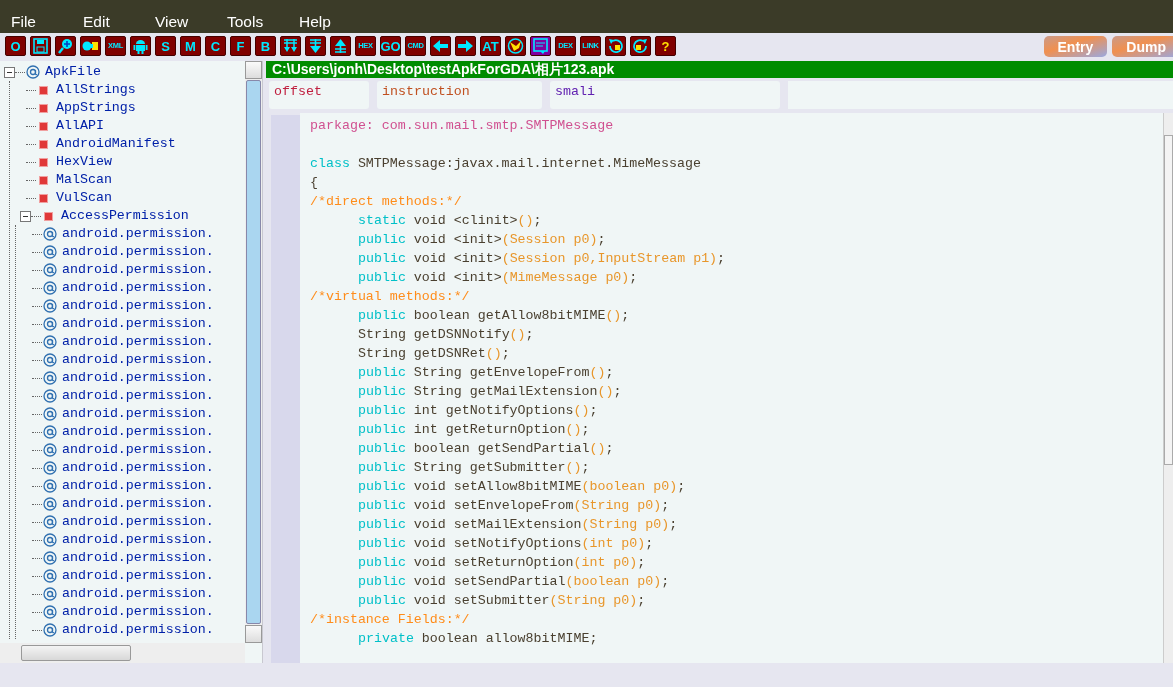 Image resolution: width=1173 pixels, height=687 pixels. What do you see at coordinates (390, 296) in the screenshot?
I see `code-line: /*virtual methods:*/` at bounding box center [390, 296].